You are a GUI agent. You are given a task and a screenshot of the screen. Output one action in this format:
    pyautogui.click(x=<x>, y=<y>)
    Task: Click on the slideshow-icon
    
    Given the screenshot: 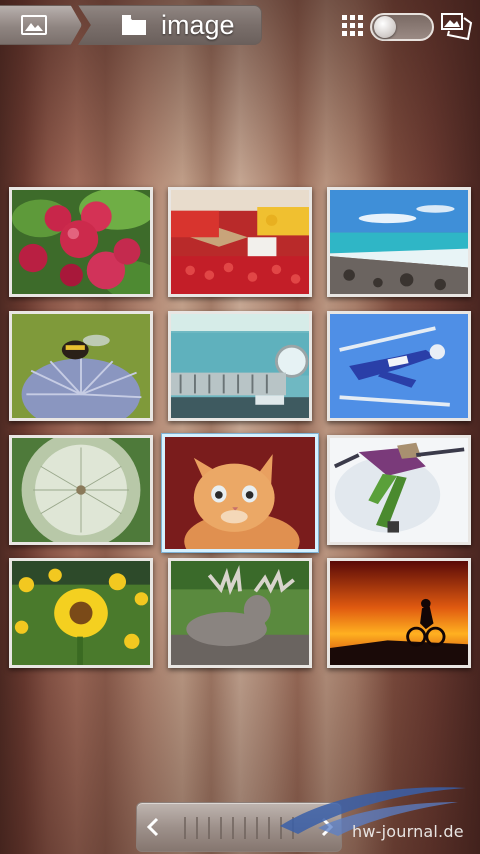 What is the action you would take?
    pyautogui.click(x=457, y=27)
    